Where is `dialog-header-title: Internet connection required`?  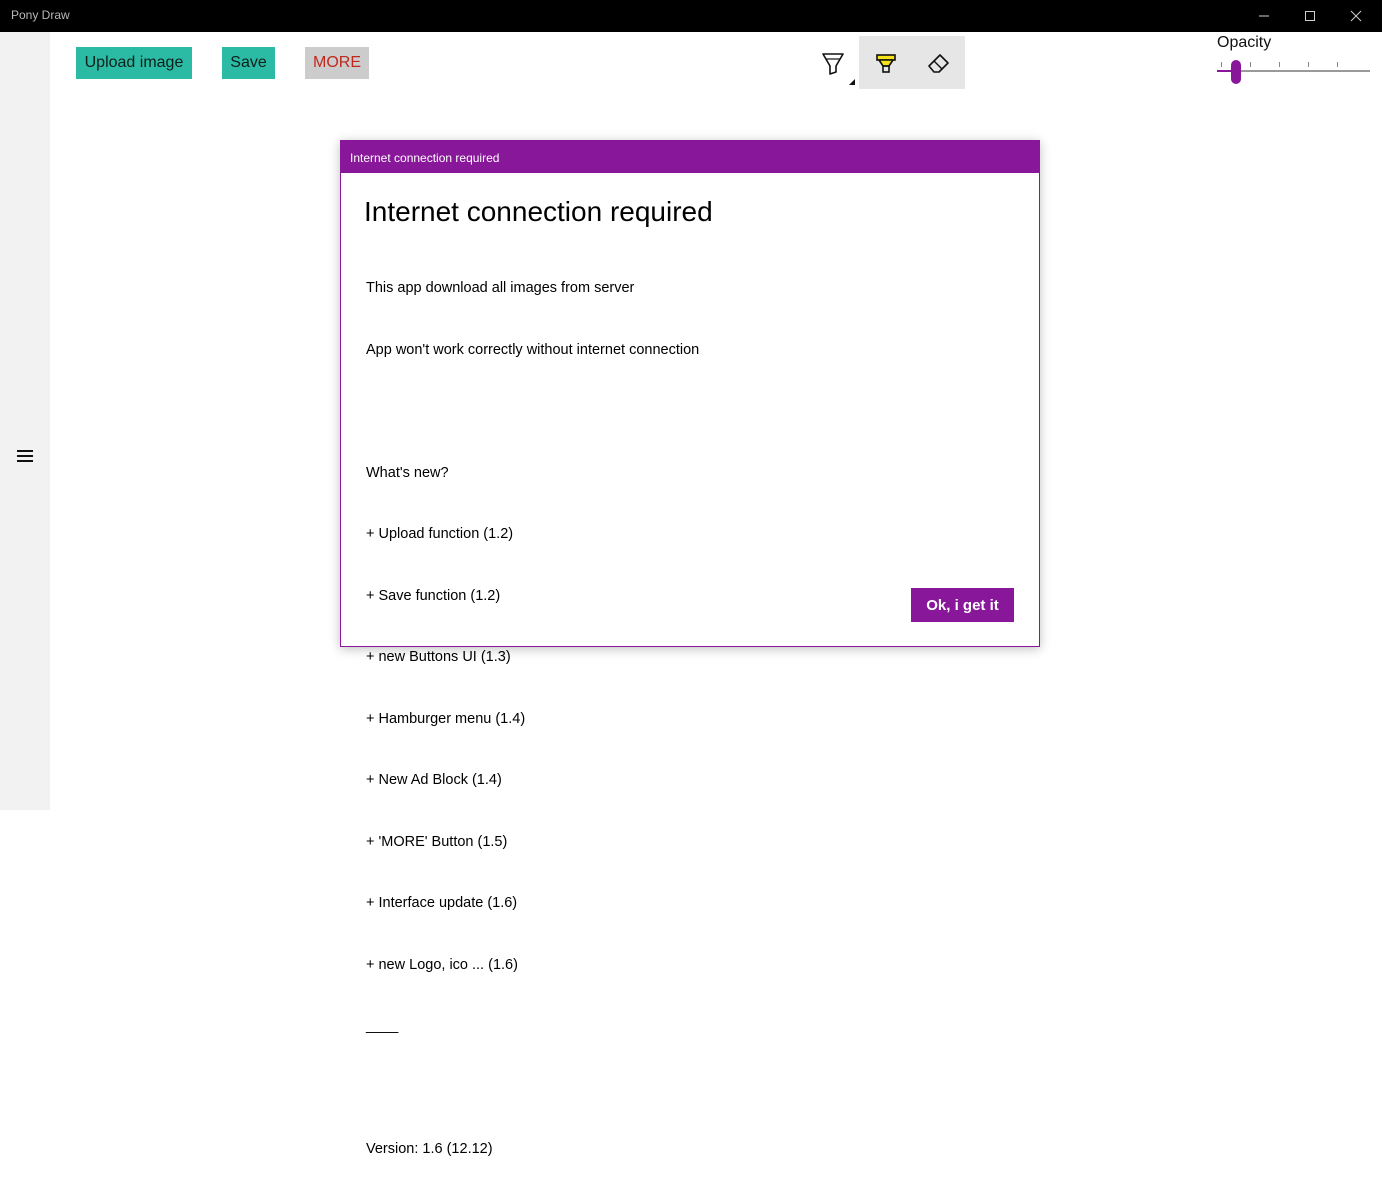 dialog-header-title: Internet connection required is located at coordinates (425, 158).